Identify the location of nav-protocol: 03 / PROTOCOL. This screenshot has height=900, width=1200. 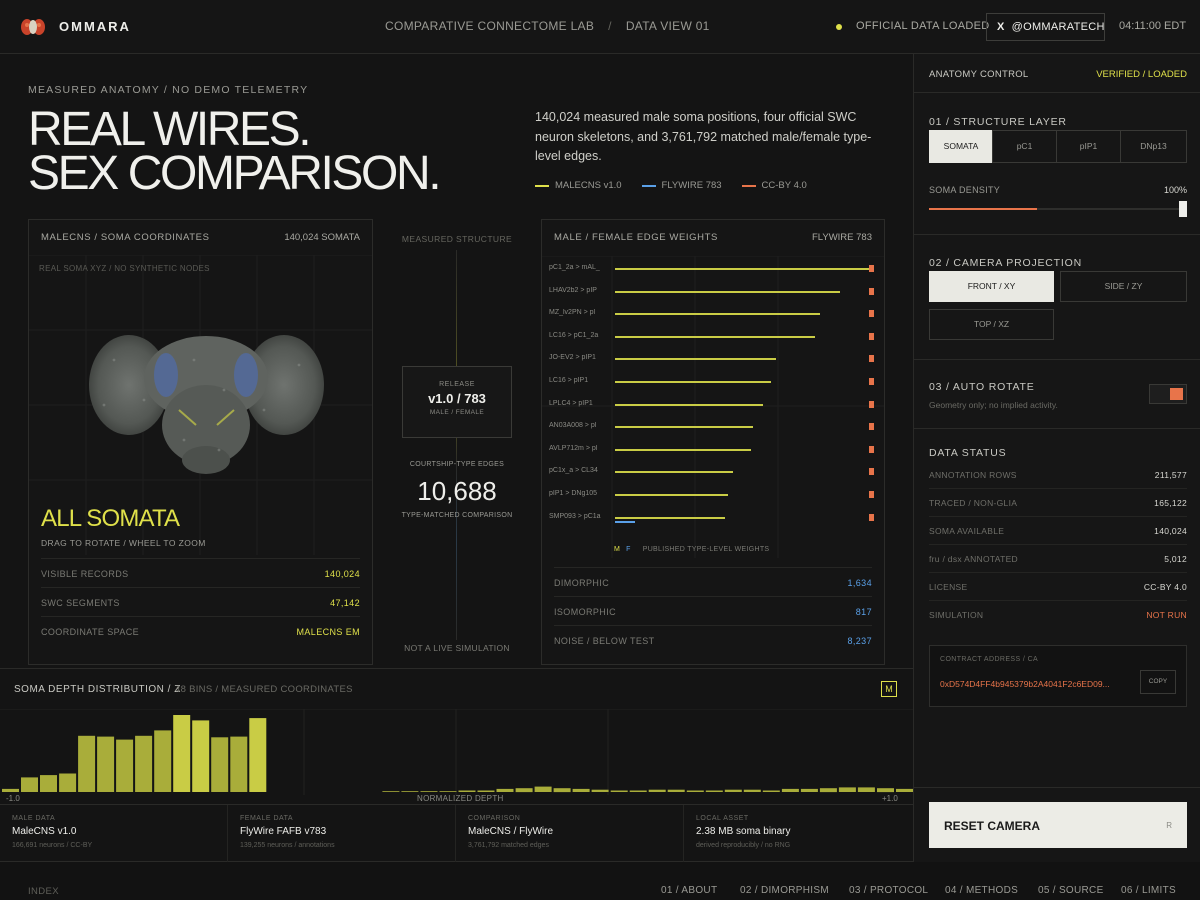
(888, 890).